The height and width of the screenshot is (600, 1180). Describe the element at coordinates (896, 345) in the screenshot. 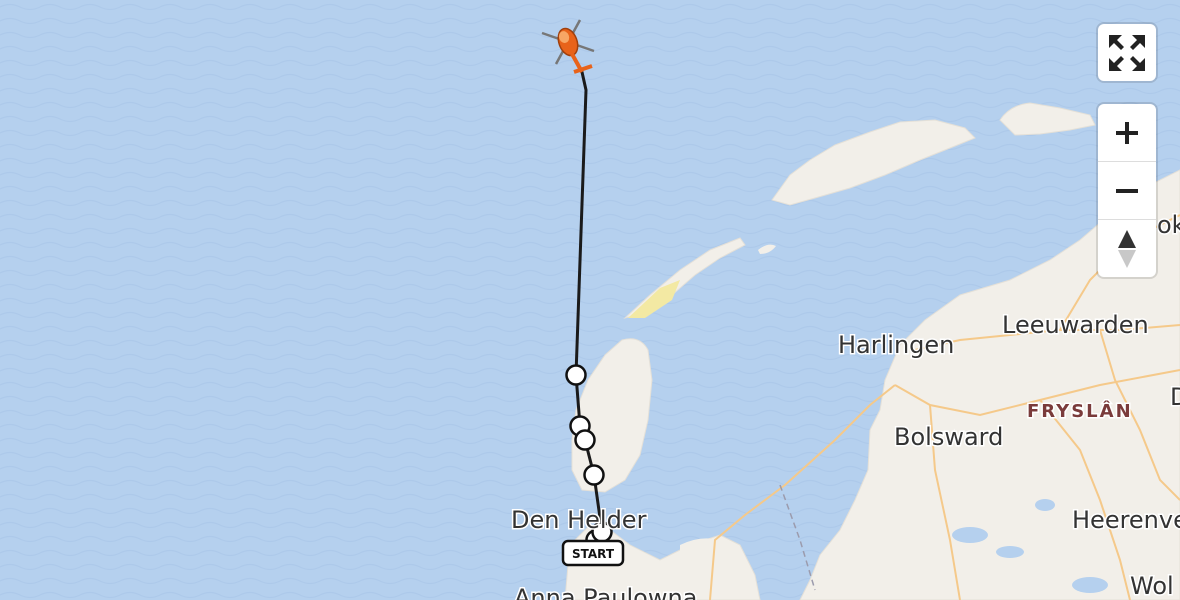

I see `place-label-harlingen: Harlingen` at that location.